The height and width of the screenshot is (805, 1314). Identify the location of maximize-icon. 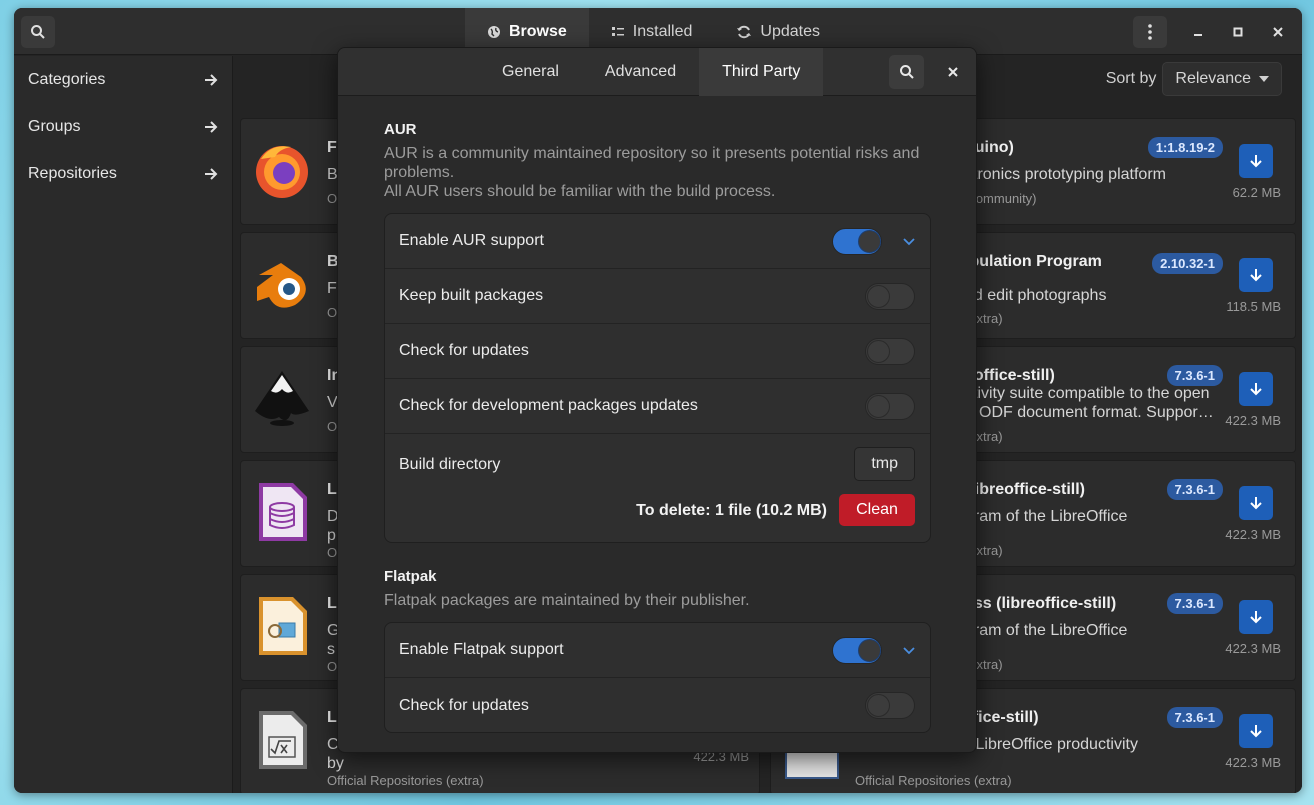
(1238, 32).